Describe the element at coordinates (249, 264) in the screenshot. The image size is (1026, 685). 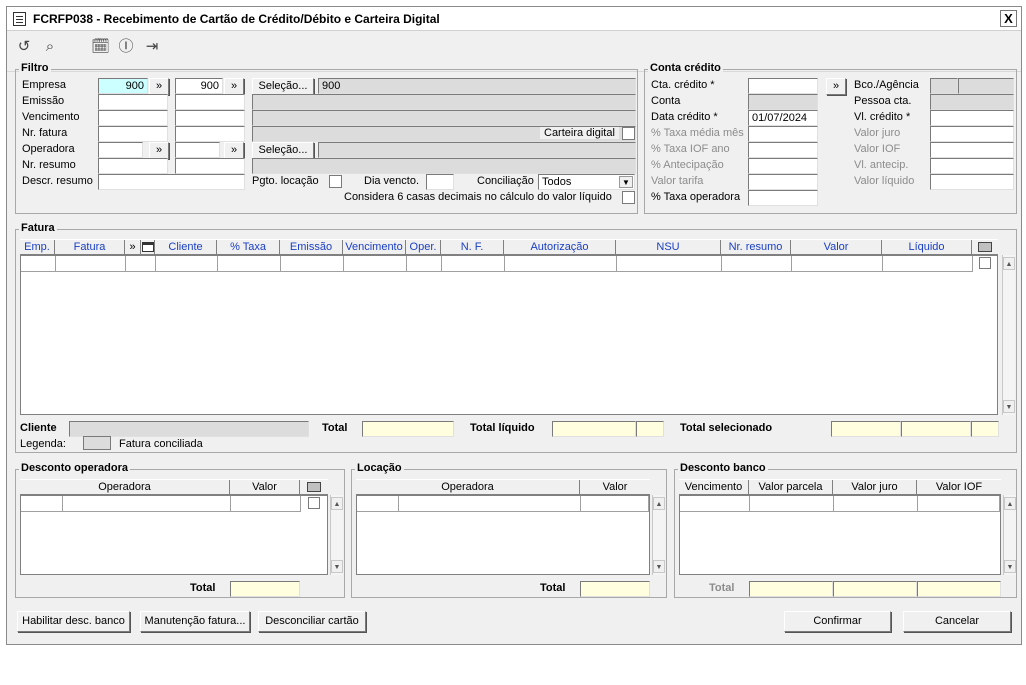
I see `fatura-cell-taxa` at that location.